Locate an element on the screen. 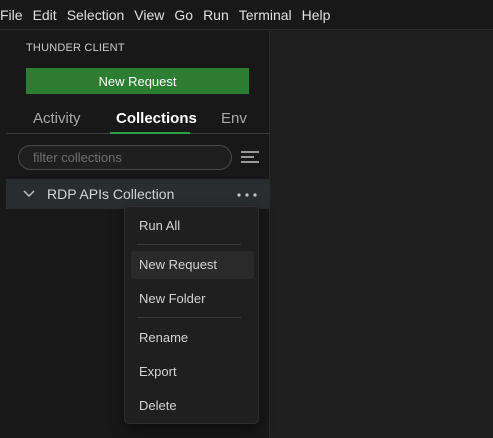  menu-file: File is located at coordinates (14, 15).